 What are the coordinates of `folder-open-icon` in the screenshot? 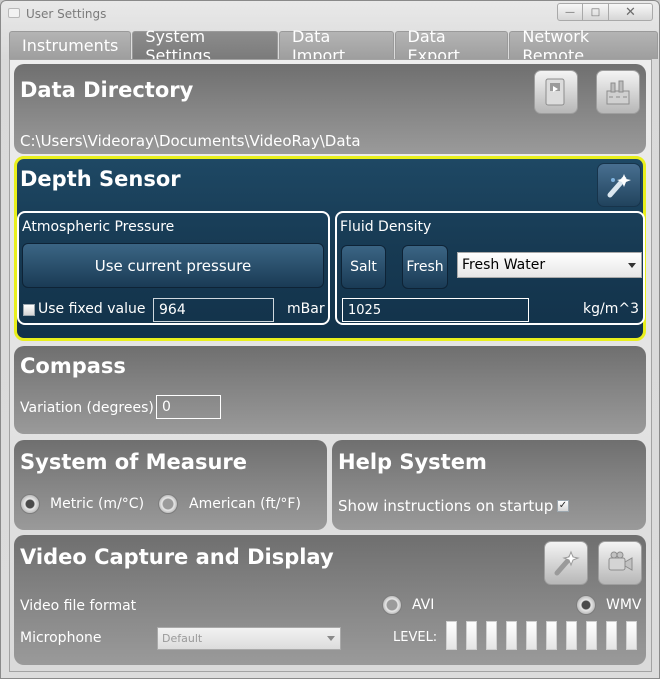 It's located at (555, 92).